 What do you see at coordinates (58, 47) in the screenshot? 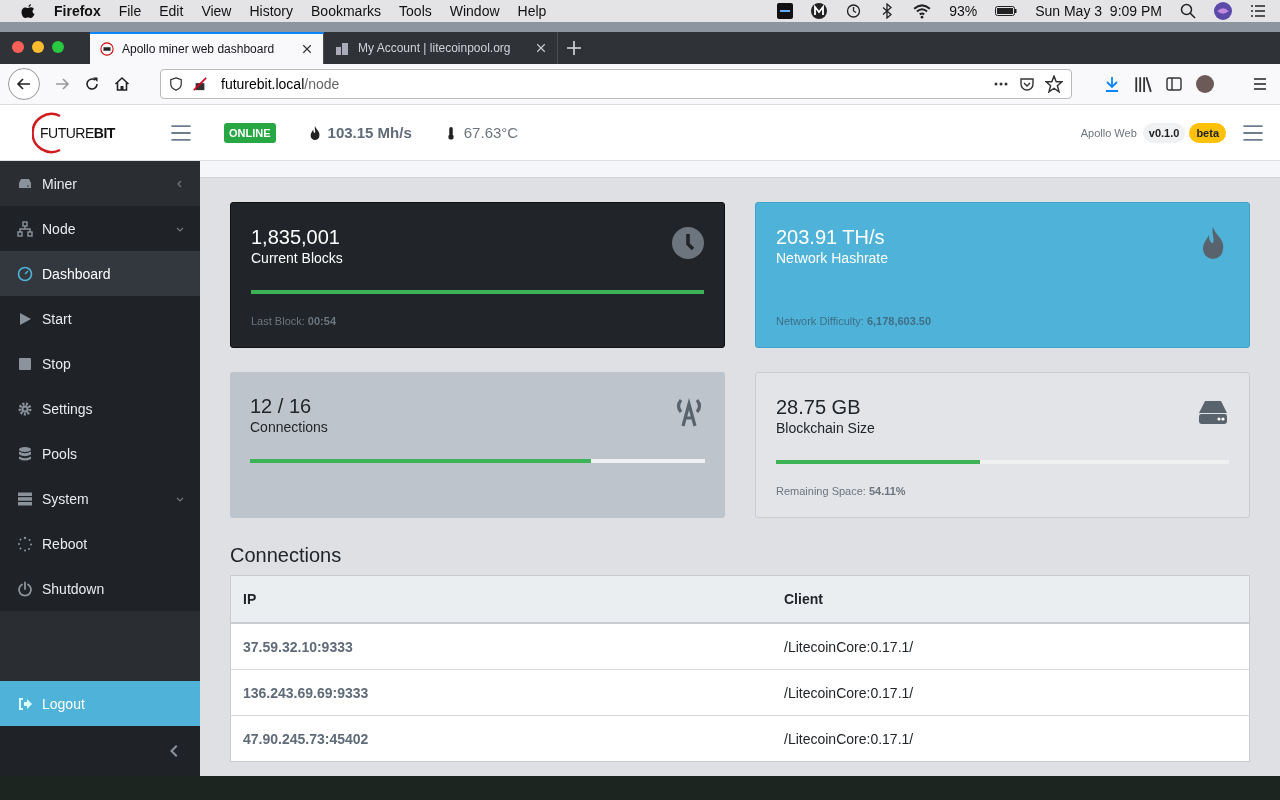
I see `zoom-window-button` at bounding box center [58, 47].